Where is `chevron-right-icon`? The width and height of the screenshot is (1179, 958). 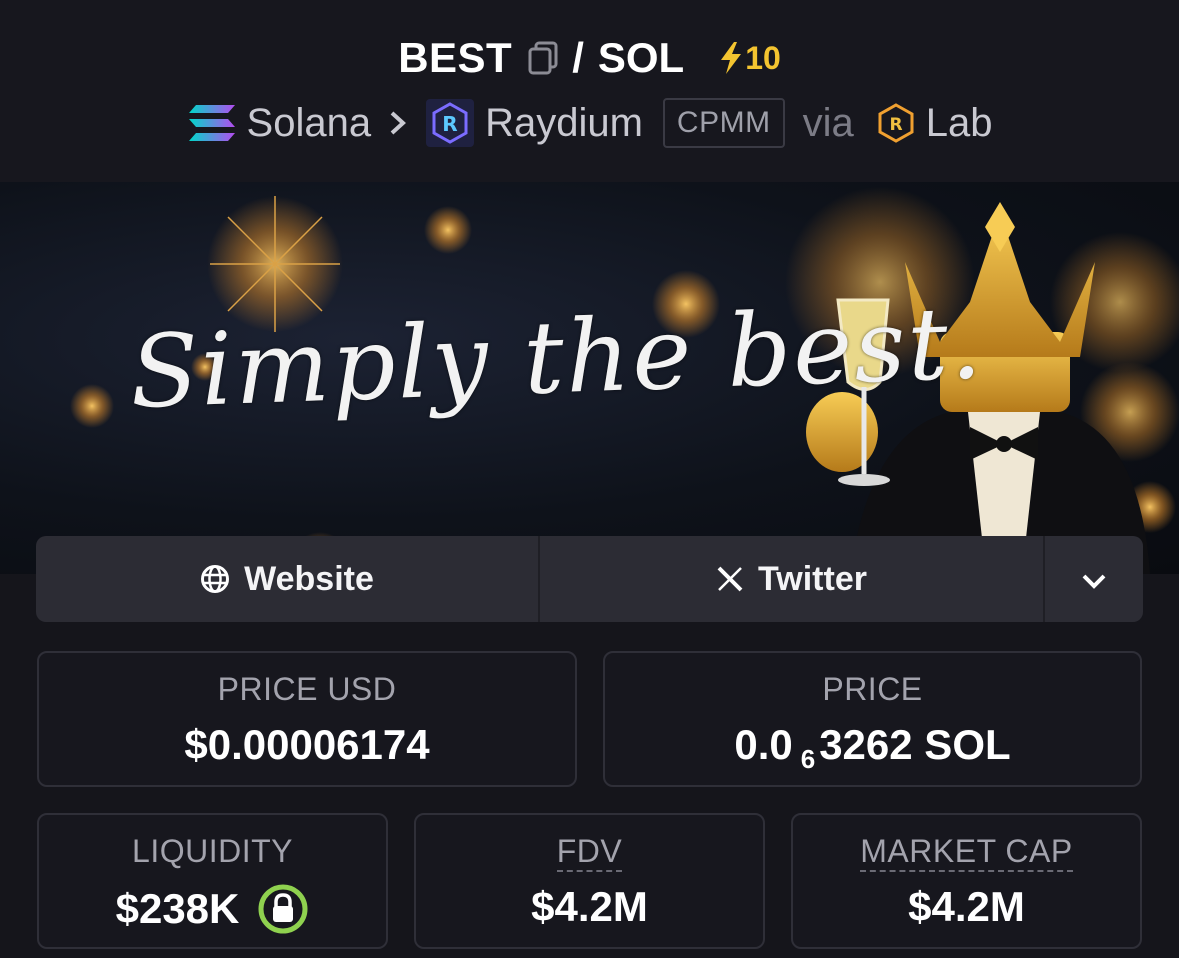
chevron-right-icon is located at coordinates (398, 123).